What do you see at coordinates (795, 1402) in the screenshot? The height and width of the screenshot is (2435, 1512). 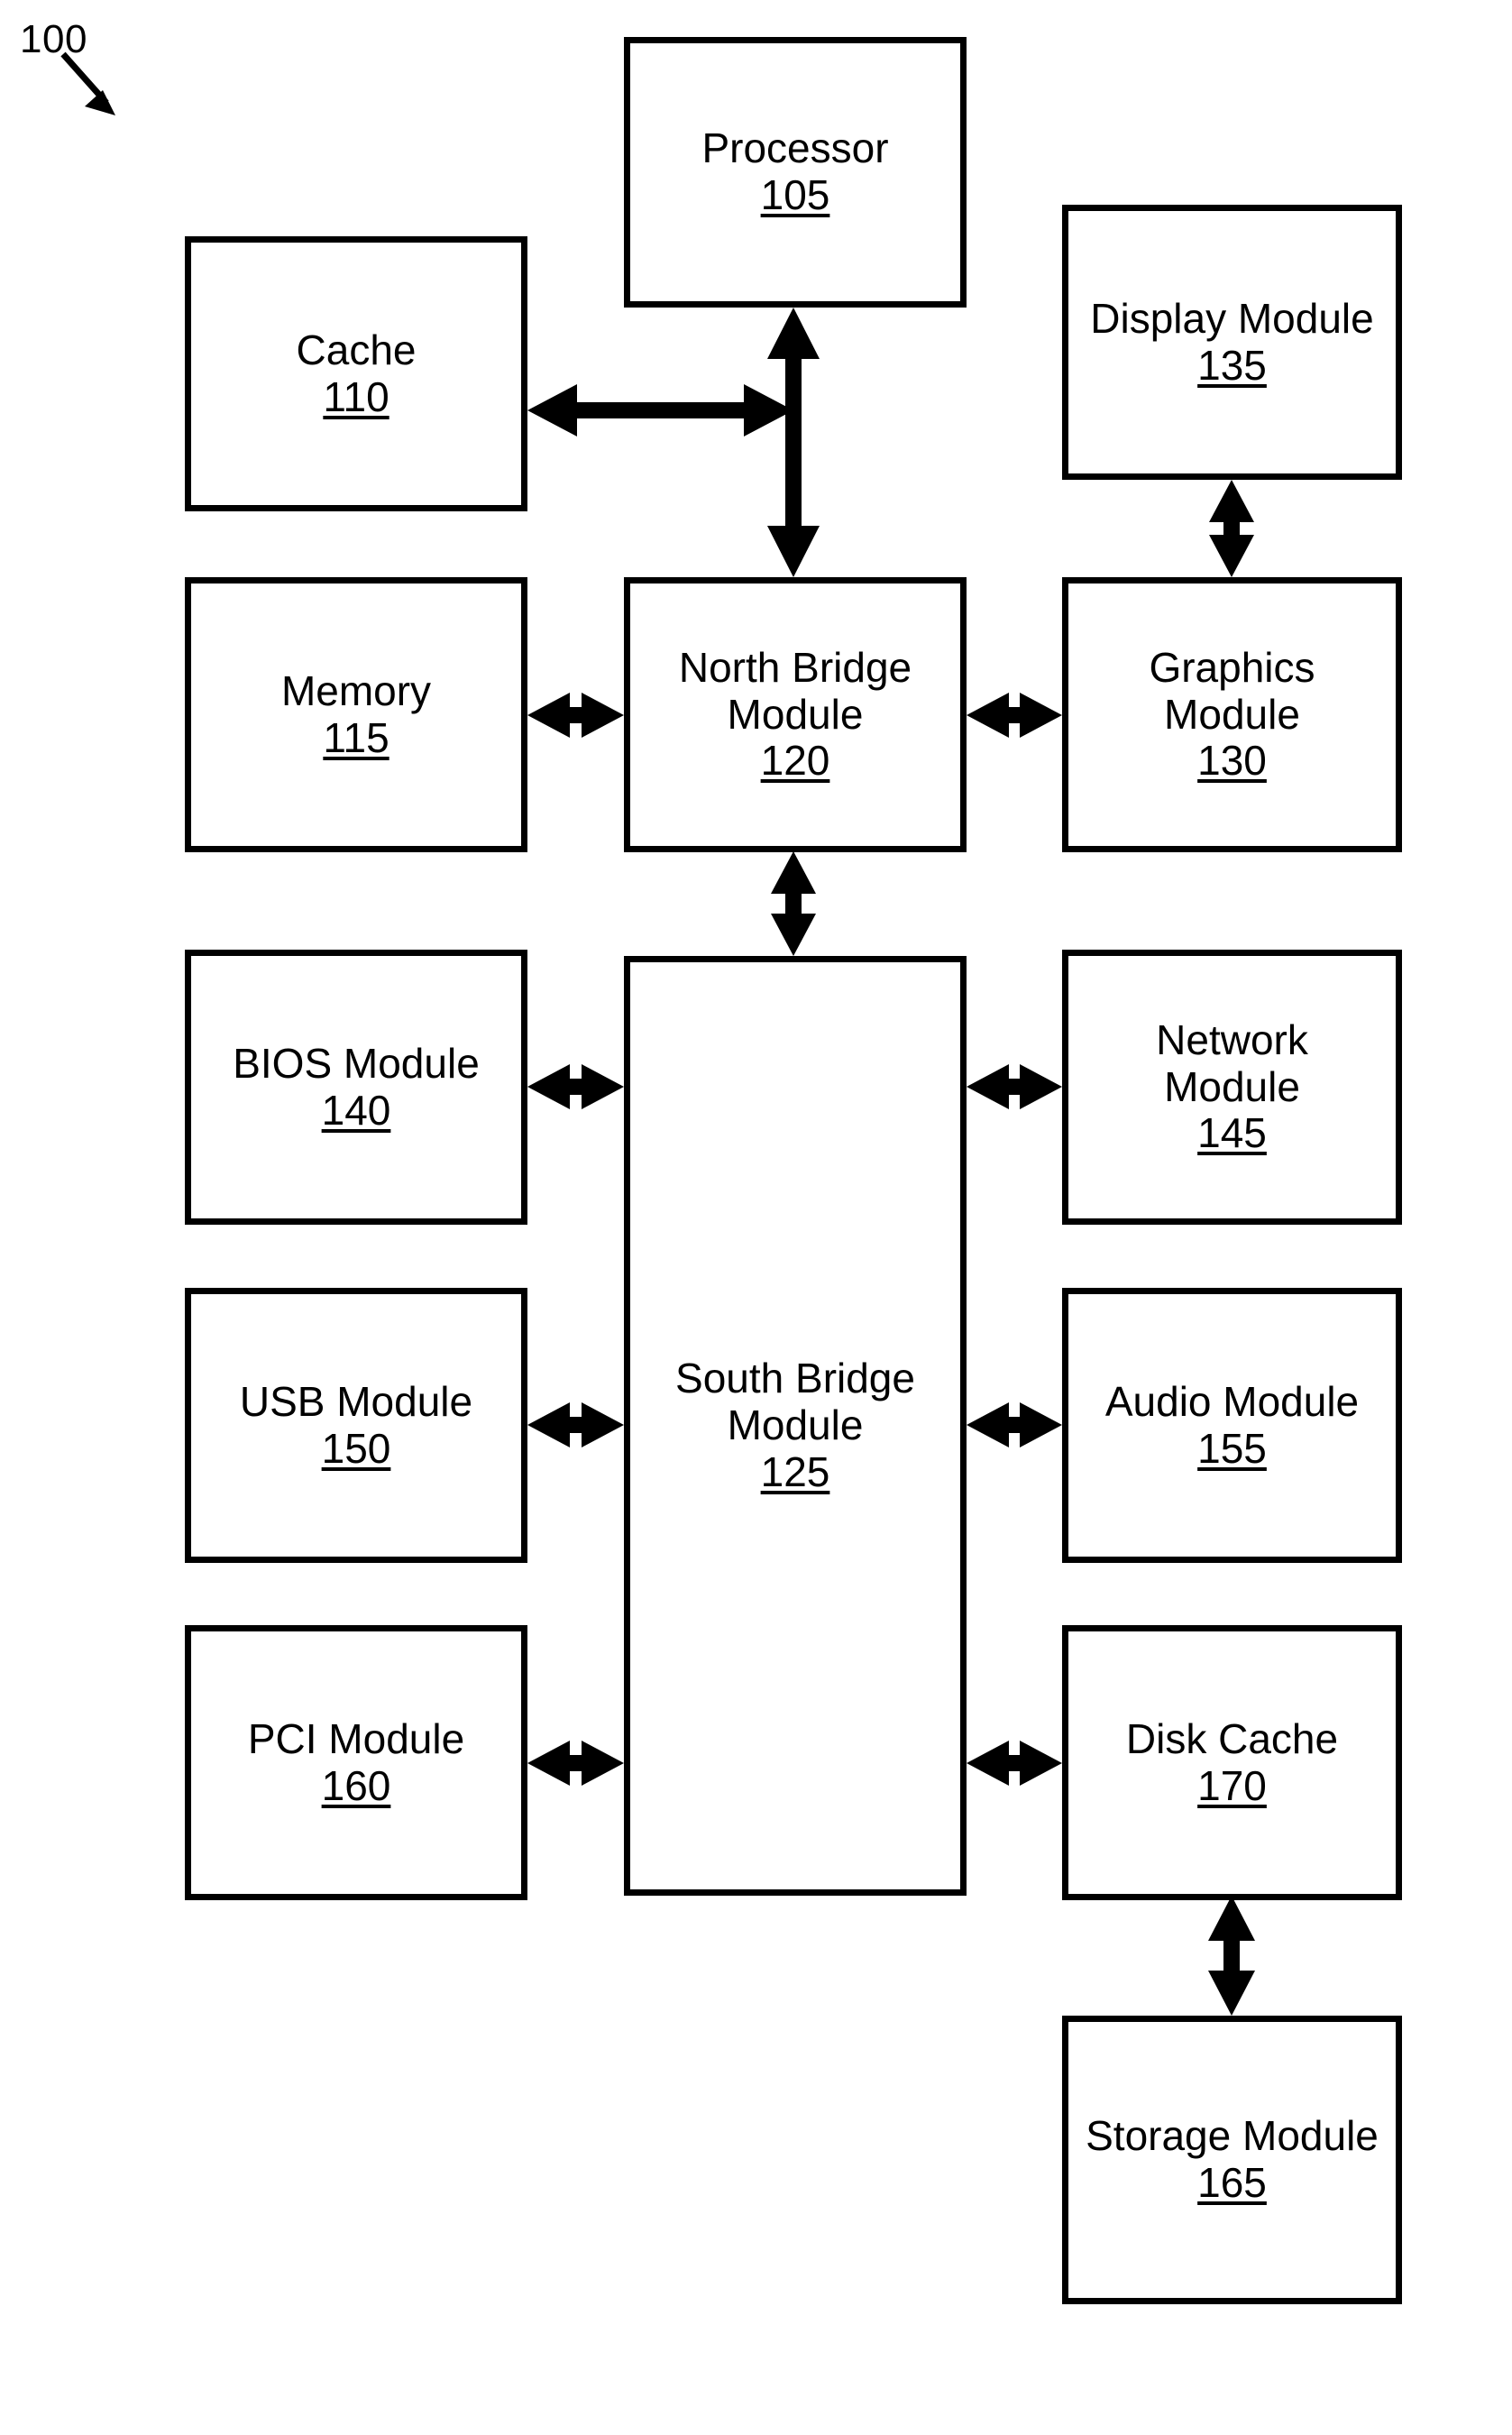 I see `block-south-bridge-module-title: South Bridge Module` at bounding box center [795, 1402].